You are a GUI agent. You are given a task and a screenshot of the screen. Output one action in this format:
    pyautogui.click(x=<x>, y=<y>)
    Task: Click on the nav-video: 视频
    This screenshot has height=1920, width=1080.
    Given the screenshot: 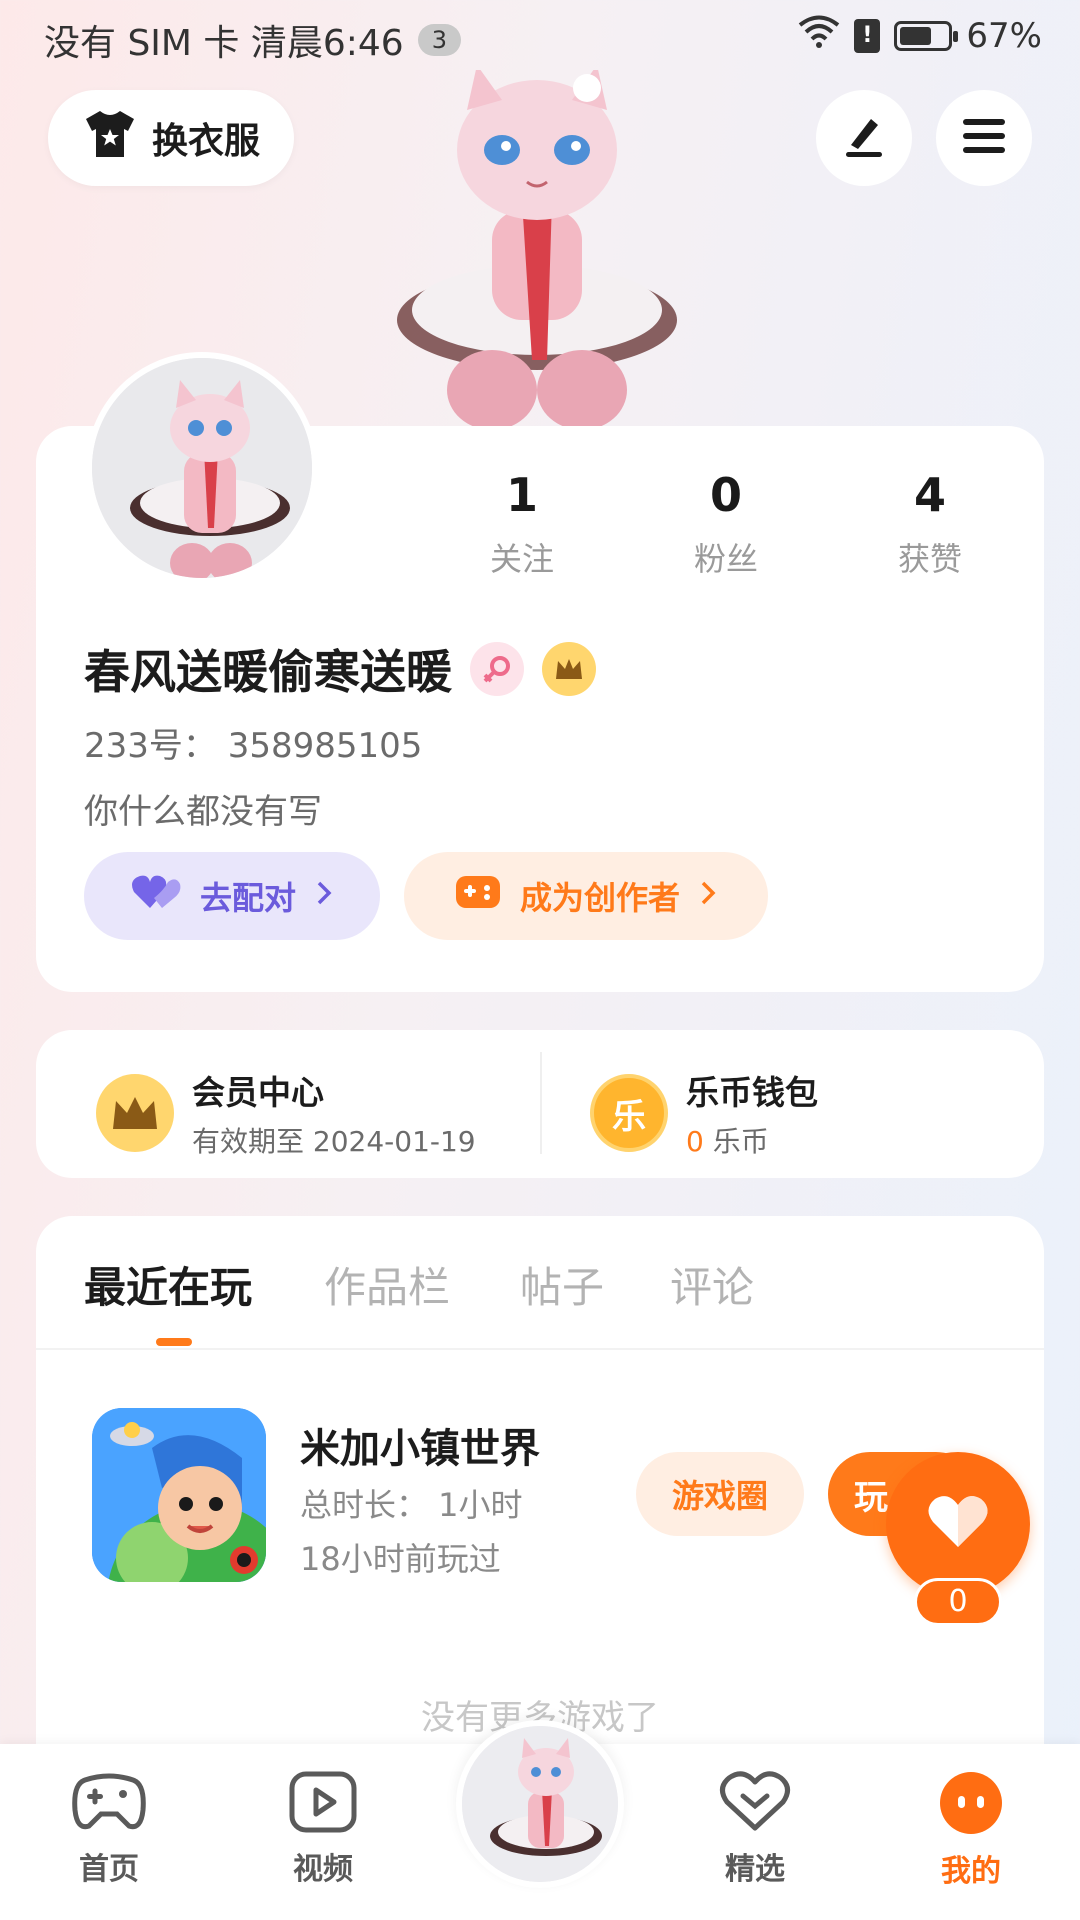 What is the action you would take?
    pyautogui.click(x=323, y=1829)
    